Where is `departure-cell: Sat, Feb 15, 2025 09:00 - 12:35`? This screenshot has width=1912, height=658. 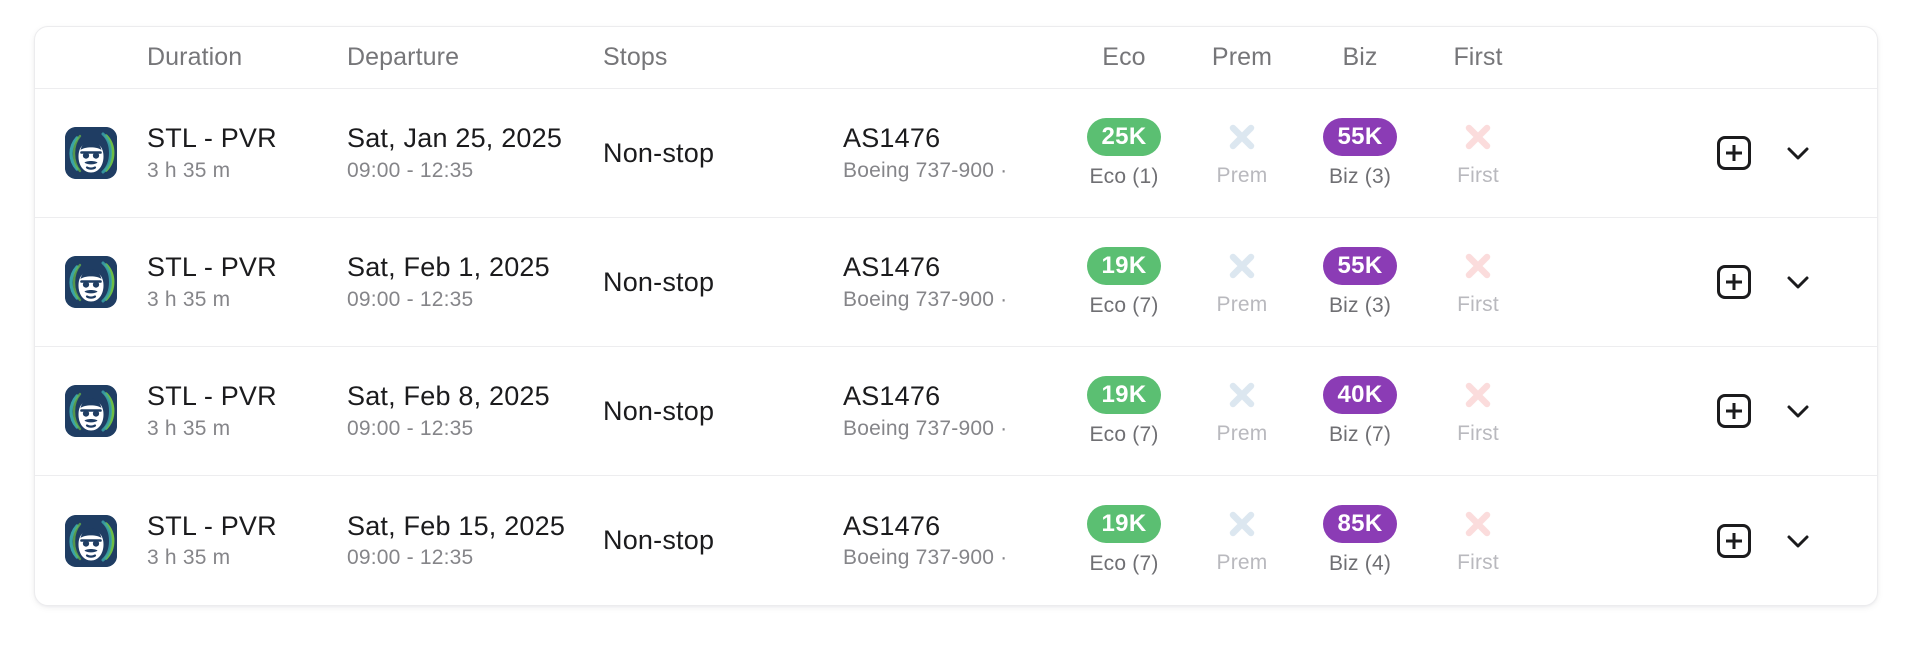
departure-cell: Sat, Feb 15, 2025 09:00 - 12:35 is located at coordinates (475, 540).